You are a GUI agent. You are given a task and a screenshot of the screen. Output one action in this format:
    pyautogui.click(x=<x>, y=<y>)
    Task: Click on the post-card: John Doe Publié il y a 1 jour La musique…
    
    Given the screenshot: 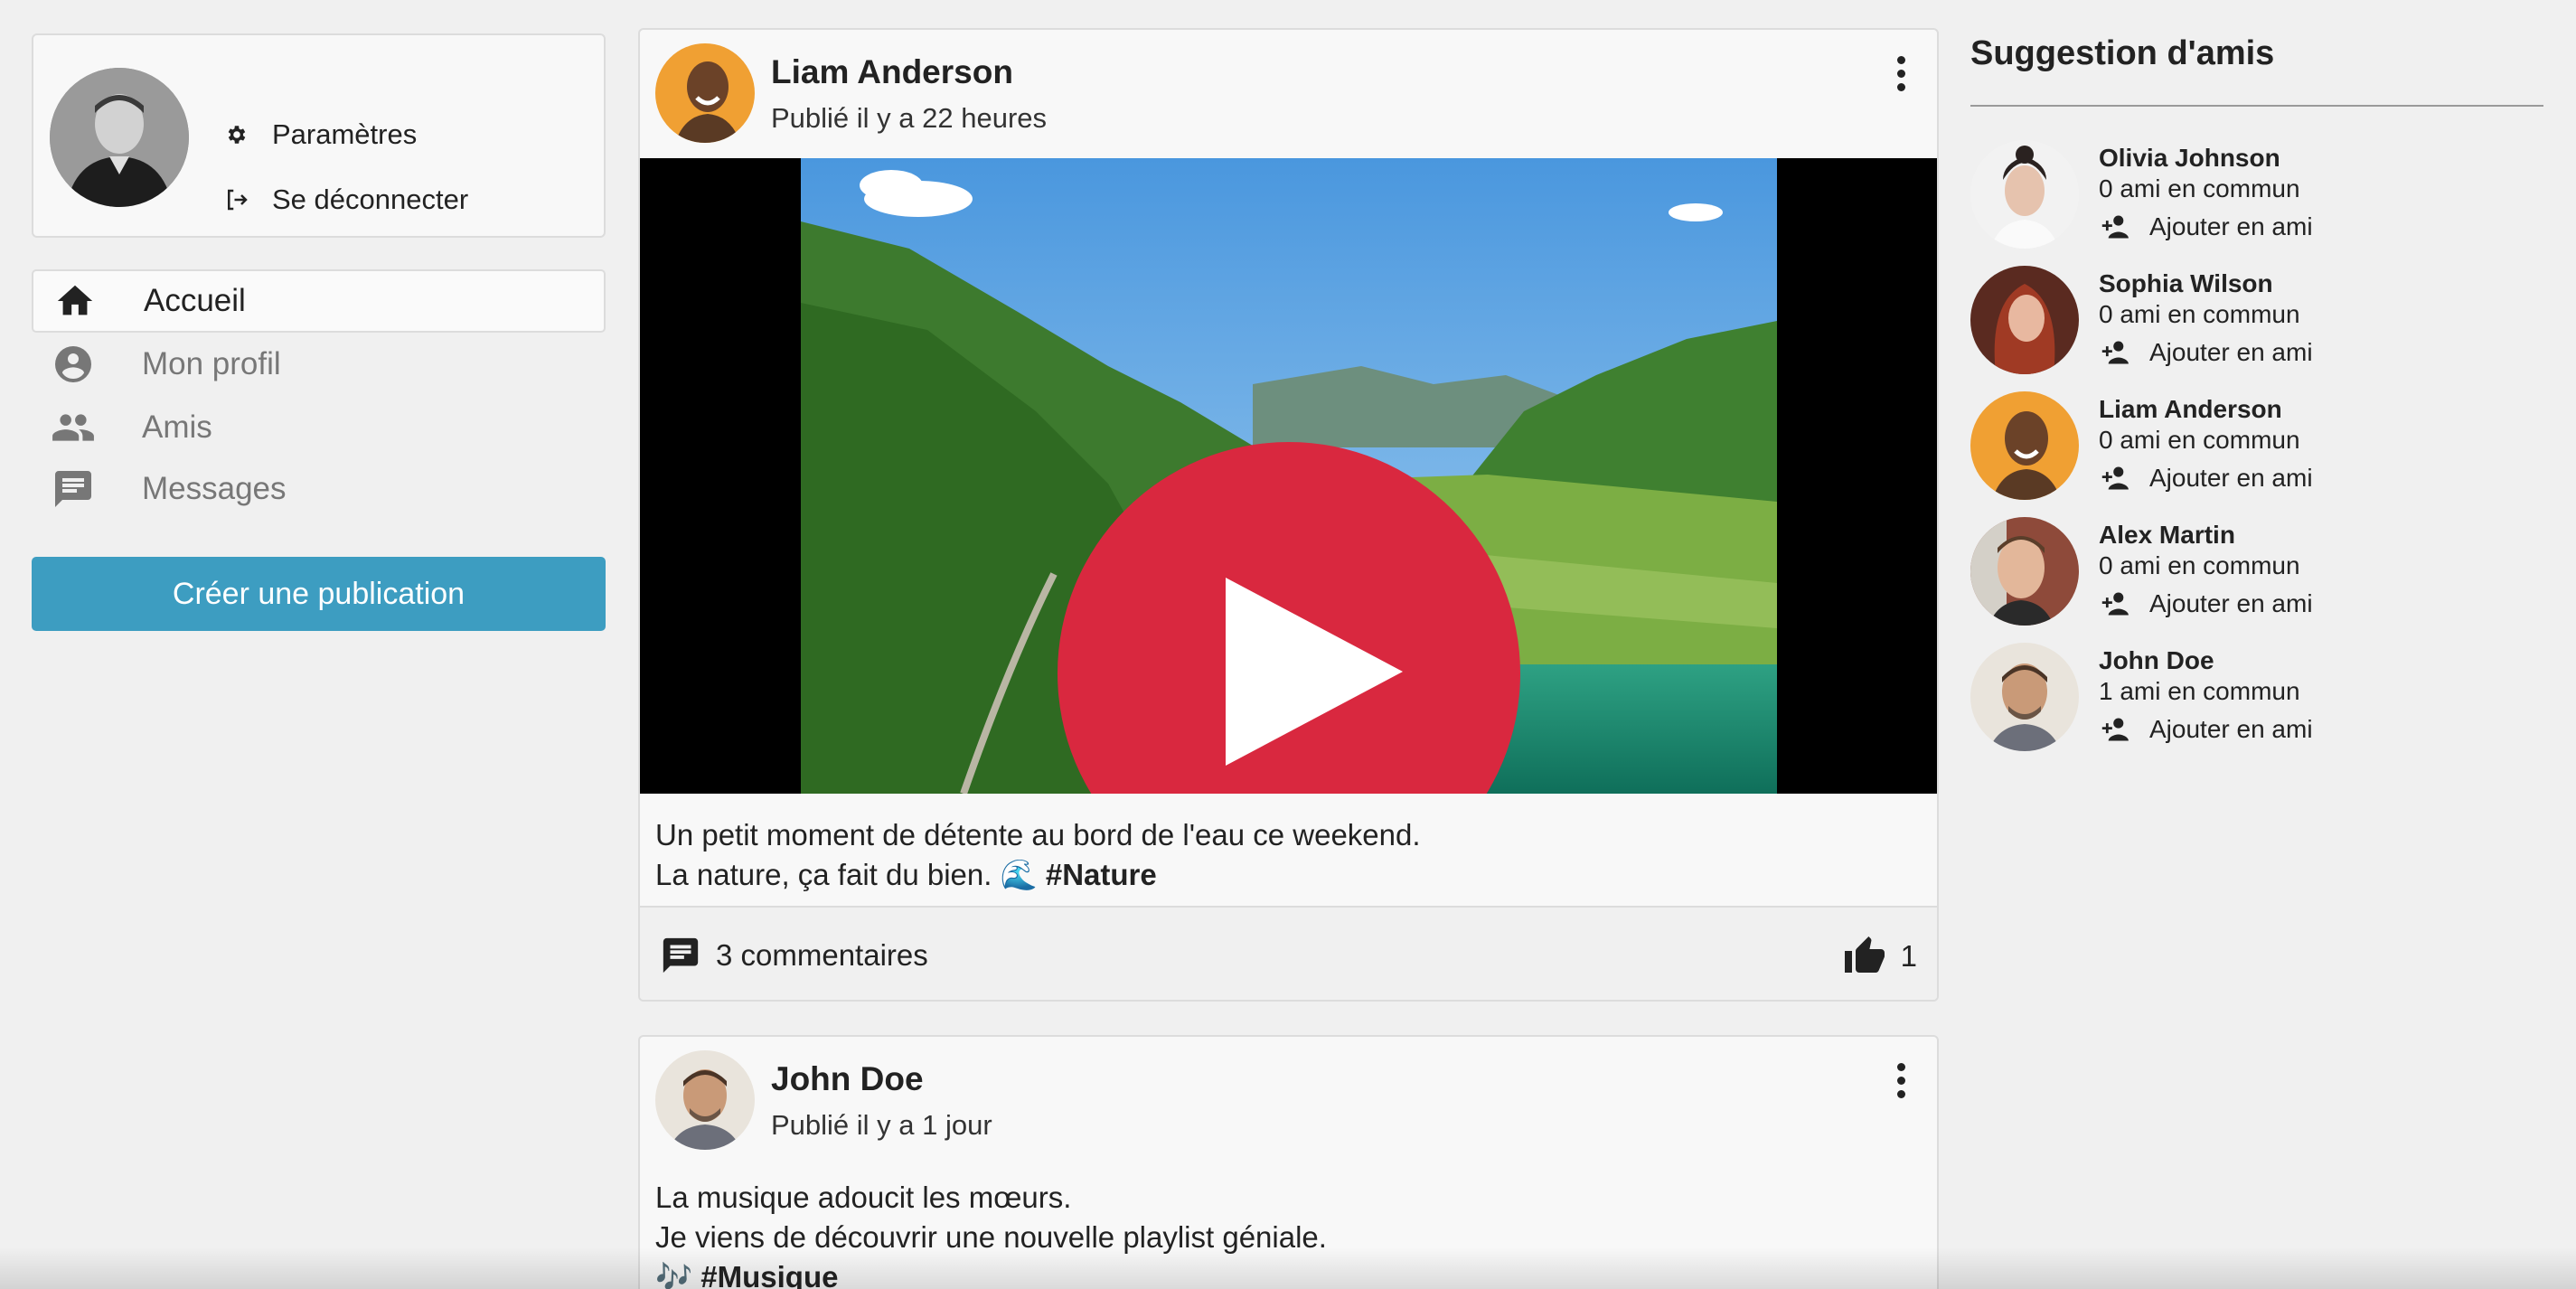 What is the action you would take?
    pyautogui.click(x=1289, y=1162)
    